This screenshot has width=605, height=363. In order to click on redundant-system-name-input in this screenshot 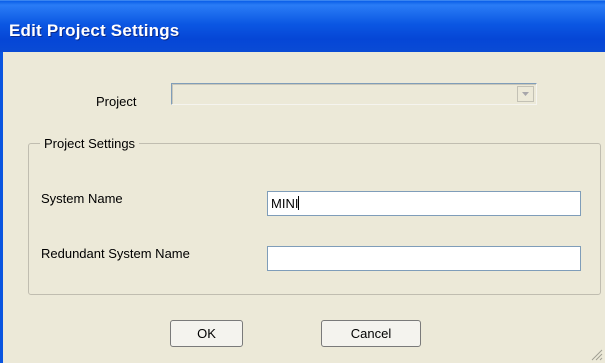, I will do `click(424, 258)`.